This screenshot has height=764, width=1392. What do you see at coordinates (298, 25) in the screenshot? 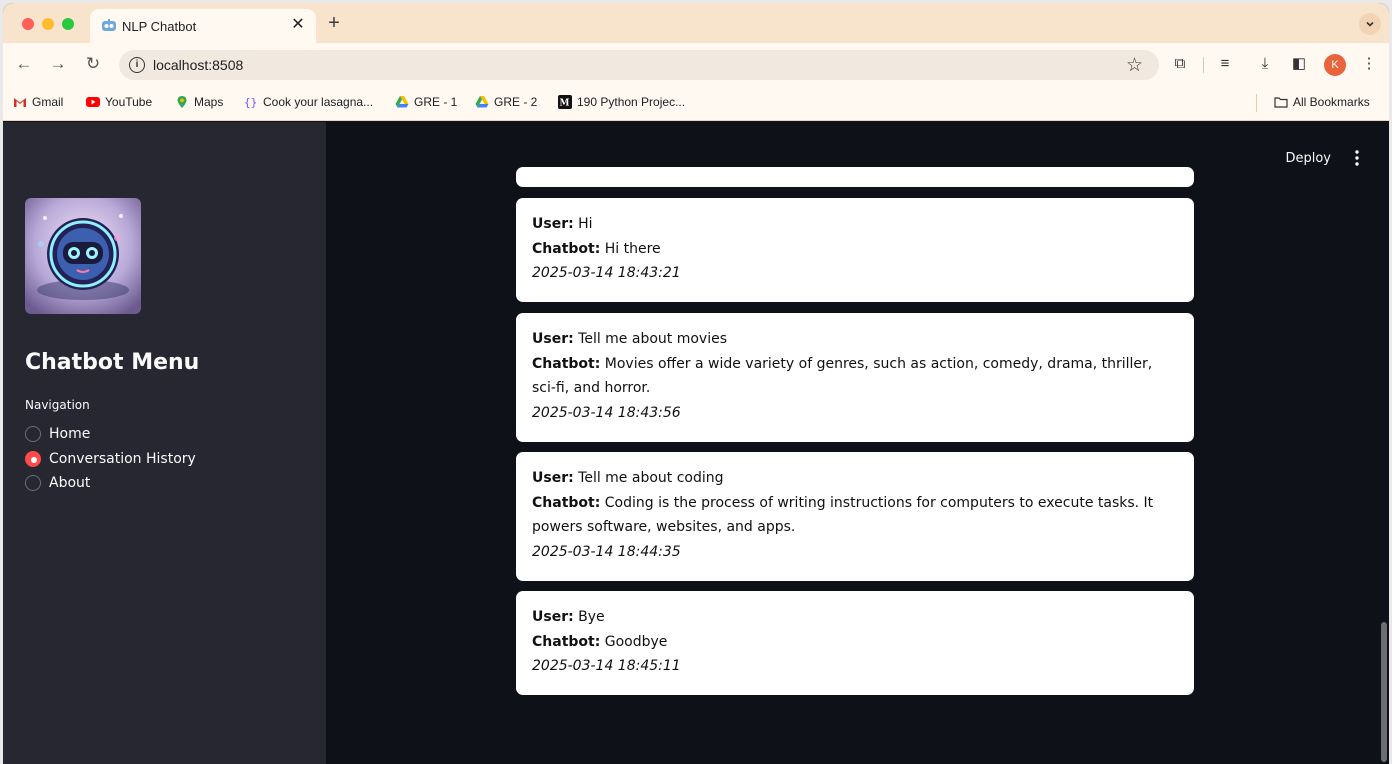
I see `tab-close-icon: ✕` at bounding box center [298, 25].